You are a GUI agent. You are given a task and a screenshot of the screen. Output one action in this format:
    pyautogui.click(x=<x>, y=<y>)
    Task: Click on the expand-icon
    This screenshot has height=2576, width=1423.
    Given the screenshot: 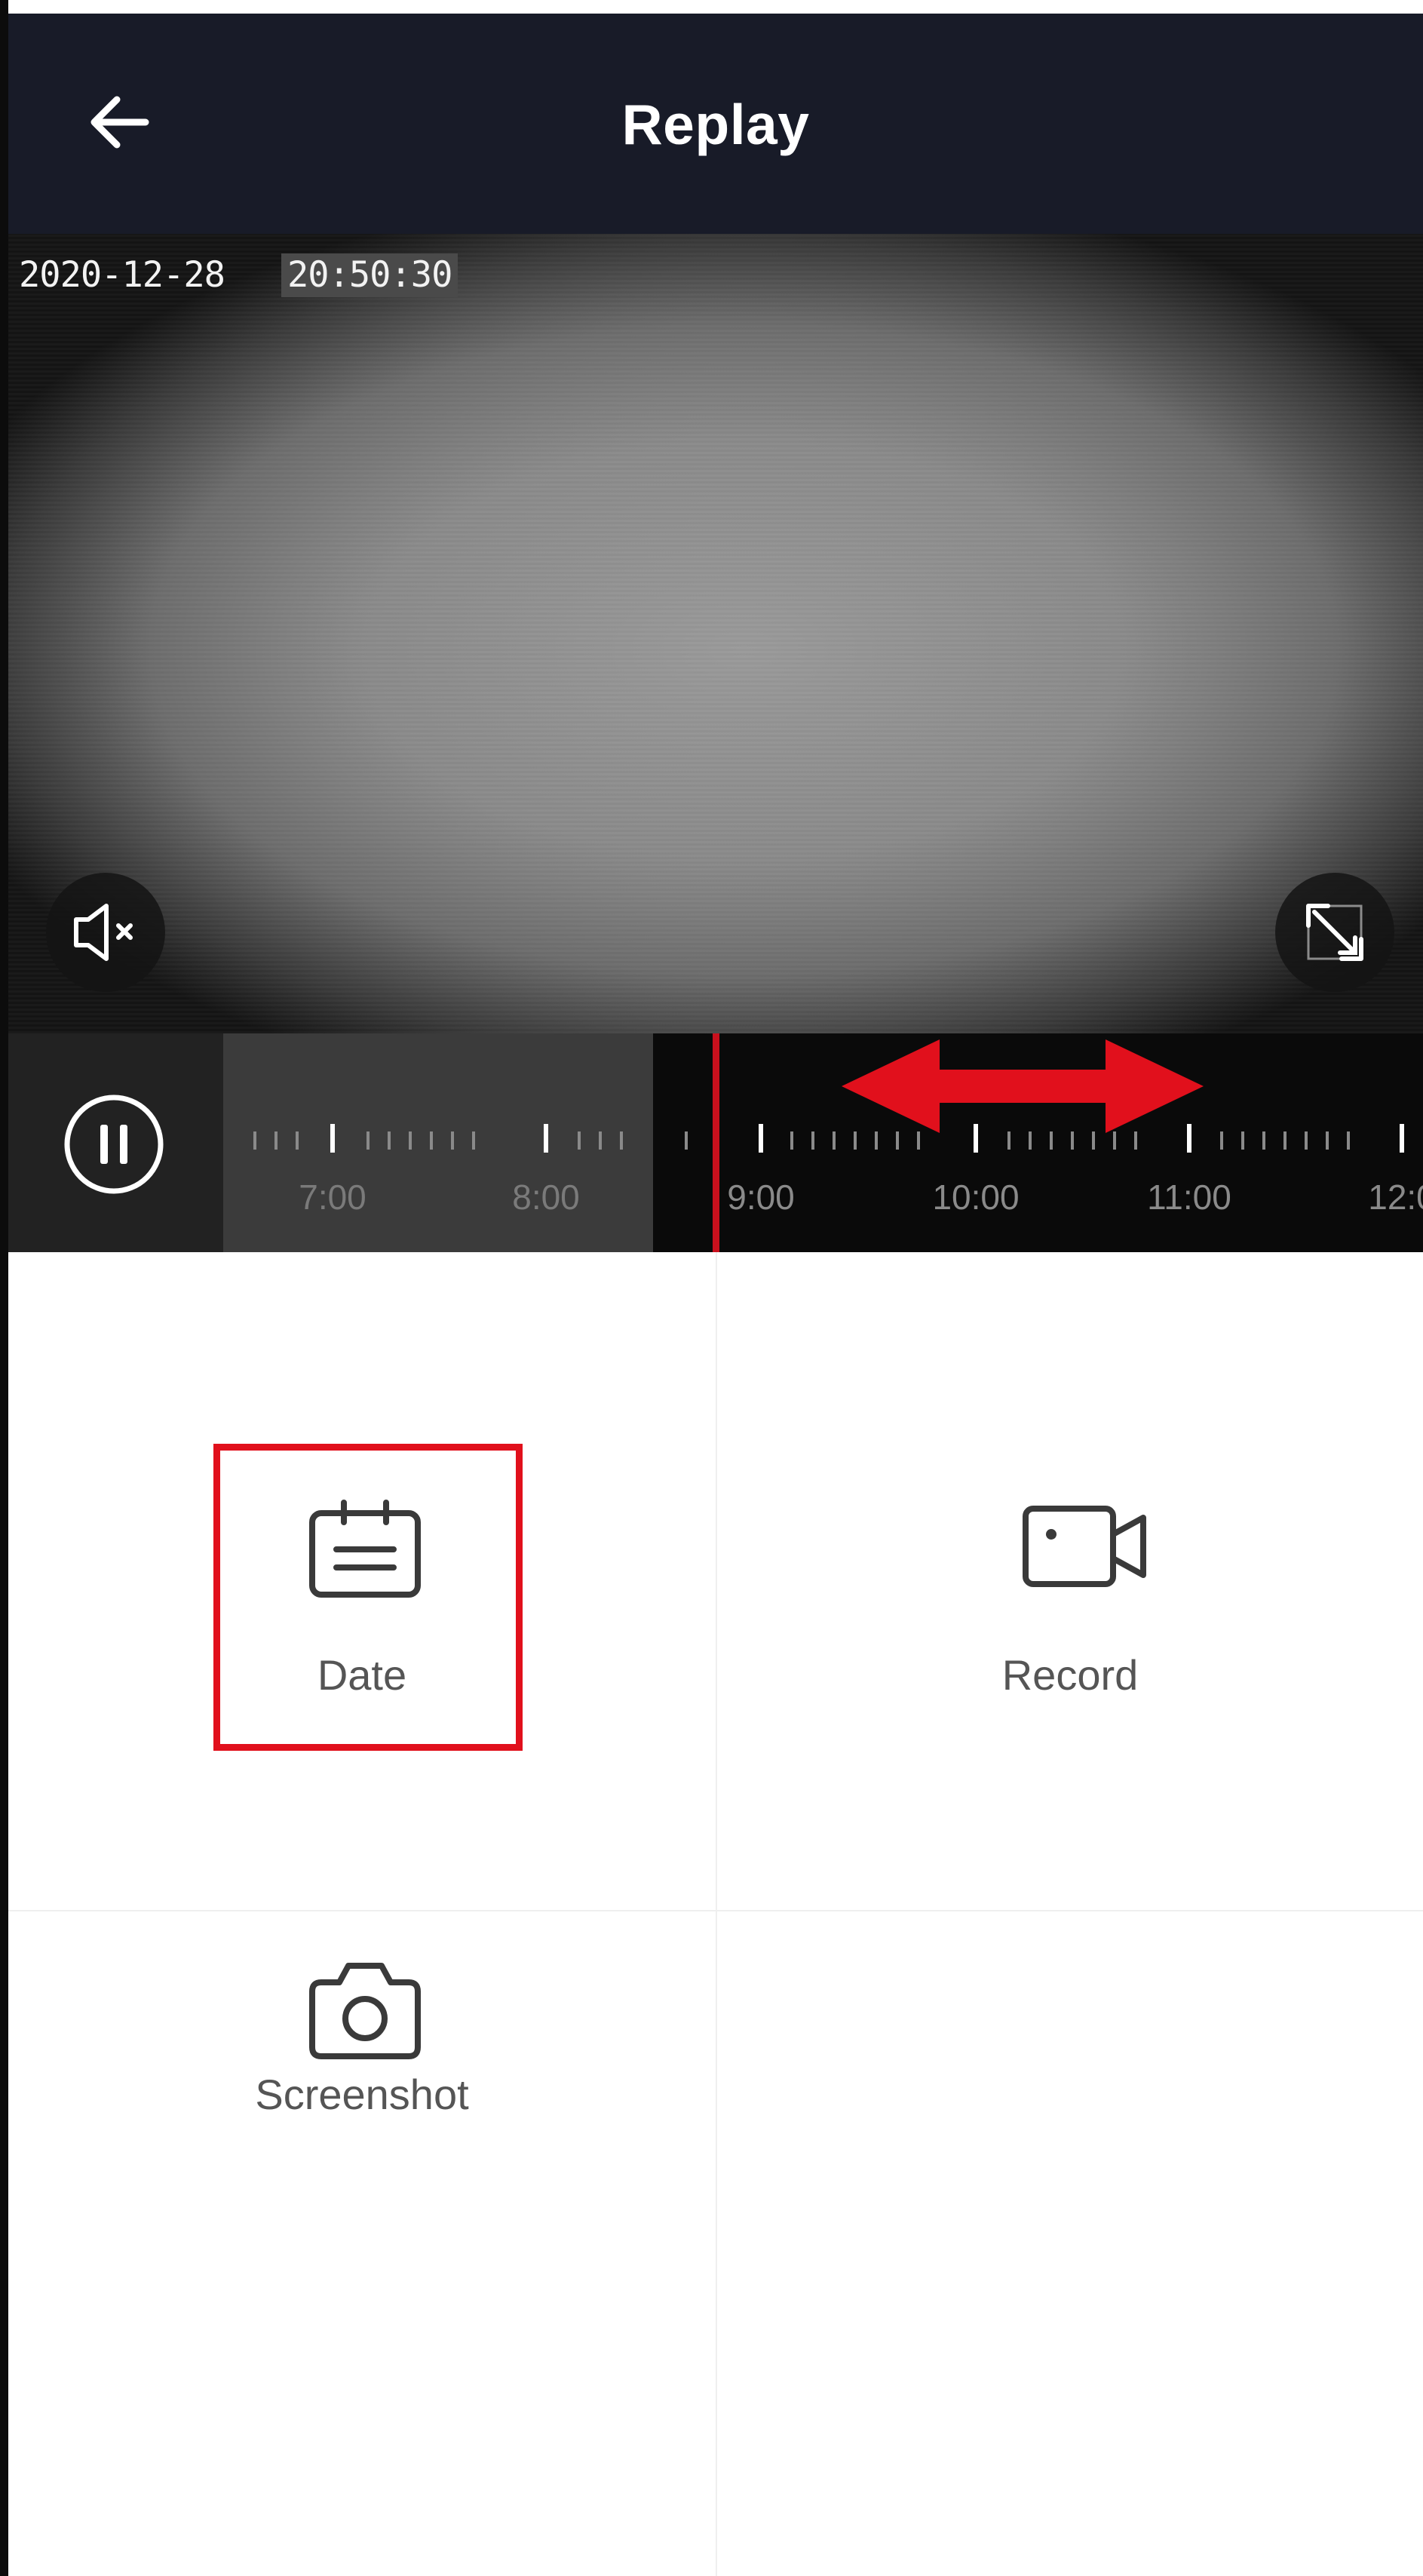 What is the action you would take?
    pyautogui.click(x=1334, y=932)
    